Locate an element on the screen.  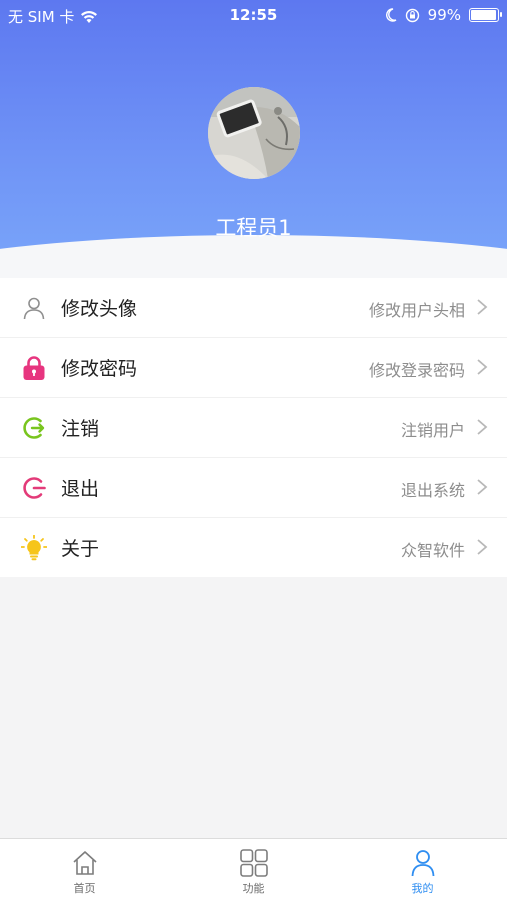
tab-mine: 我的 is located at coordinates (422, 870).